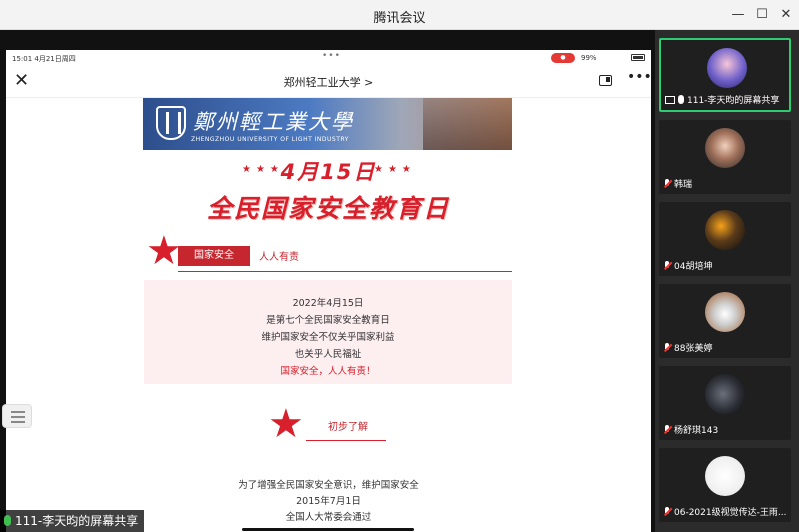 Image resolution: width=799 pixels, height=532 pixels. What do you see at coordinates (171, 123) in the screenshot?
I see `university-logo-icon` at bounding box center [171, 123].